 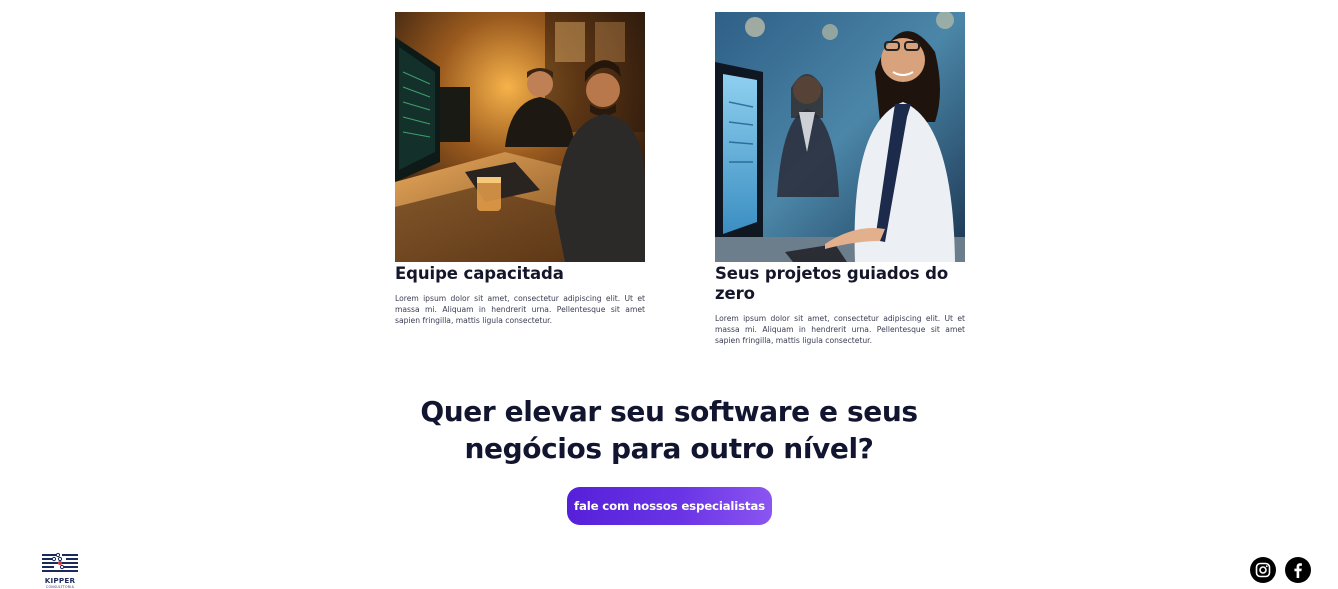 What do you see at coordinates (60, 580) in the screenshot?
I see `logo-name: KIPPER` at bounding box center [60, 580].